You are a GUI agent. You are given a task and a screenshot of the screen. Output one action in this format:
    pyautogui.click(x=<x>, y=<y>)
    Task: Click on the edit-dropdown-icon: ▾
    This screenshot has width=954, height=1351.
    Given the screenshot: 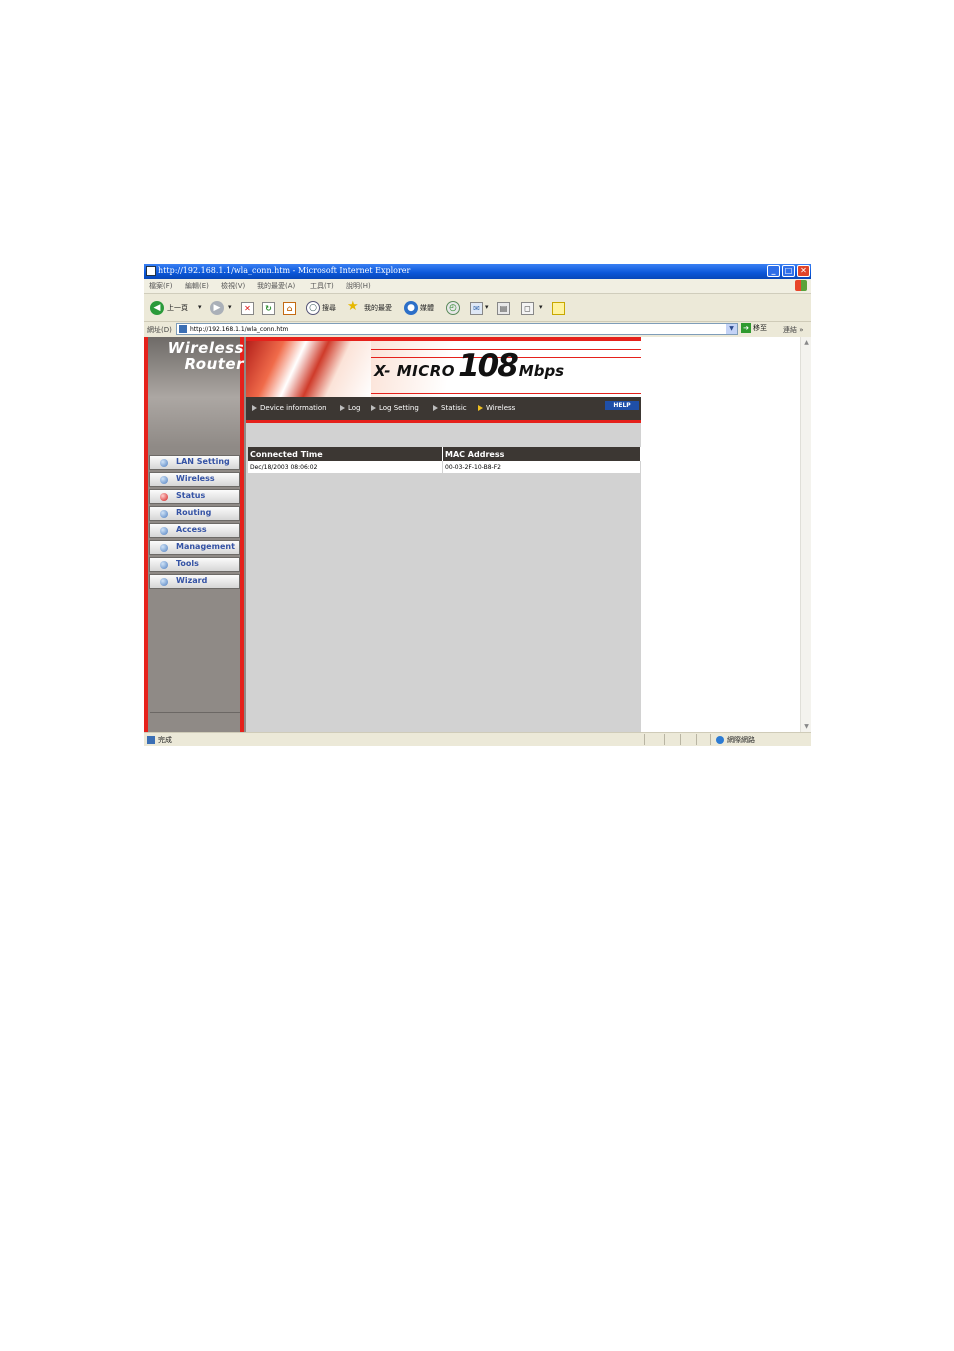 What is the action you would take?
    pyautogui.click(x=541, y=307)
    